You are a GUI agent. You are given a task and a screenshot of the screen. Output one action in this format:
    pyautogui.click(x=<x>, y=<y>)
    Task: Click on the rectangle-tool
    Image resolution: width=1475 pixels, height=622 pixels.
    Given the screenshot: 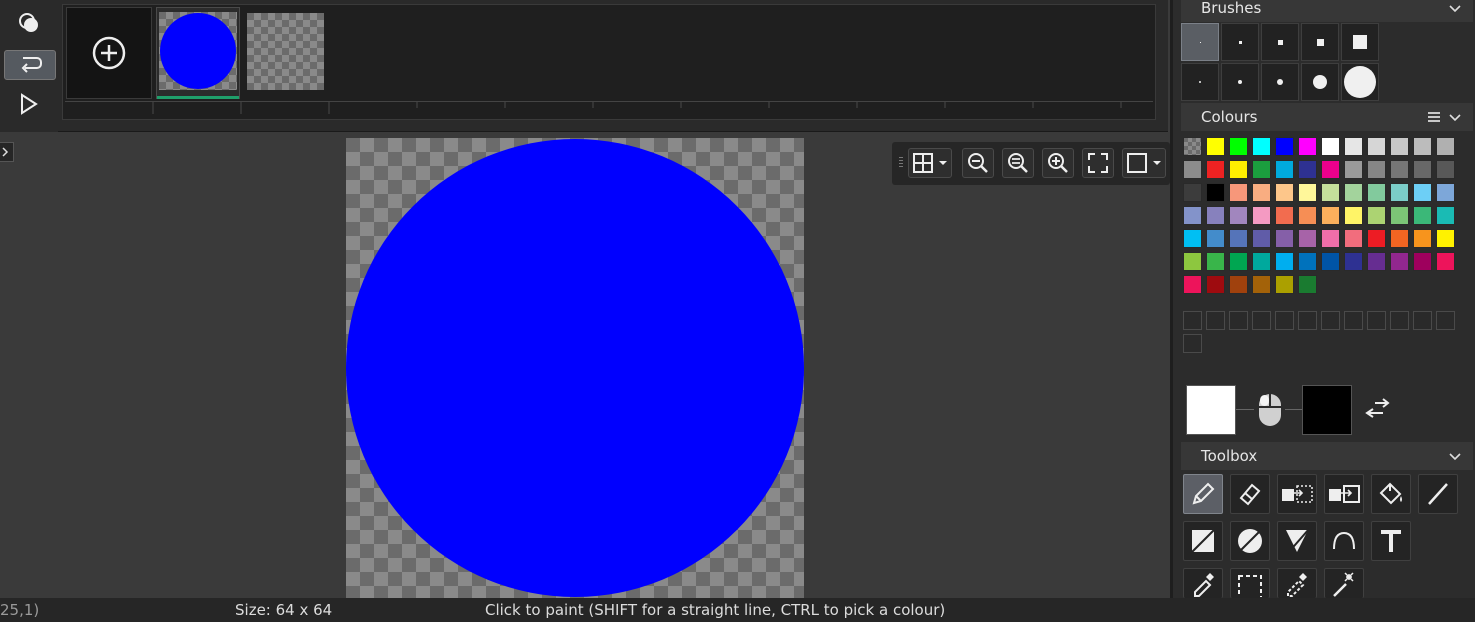 What is the action you would take?
    pyautogui.click(x=1203, y=541)
    